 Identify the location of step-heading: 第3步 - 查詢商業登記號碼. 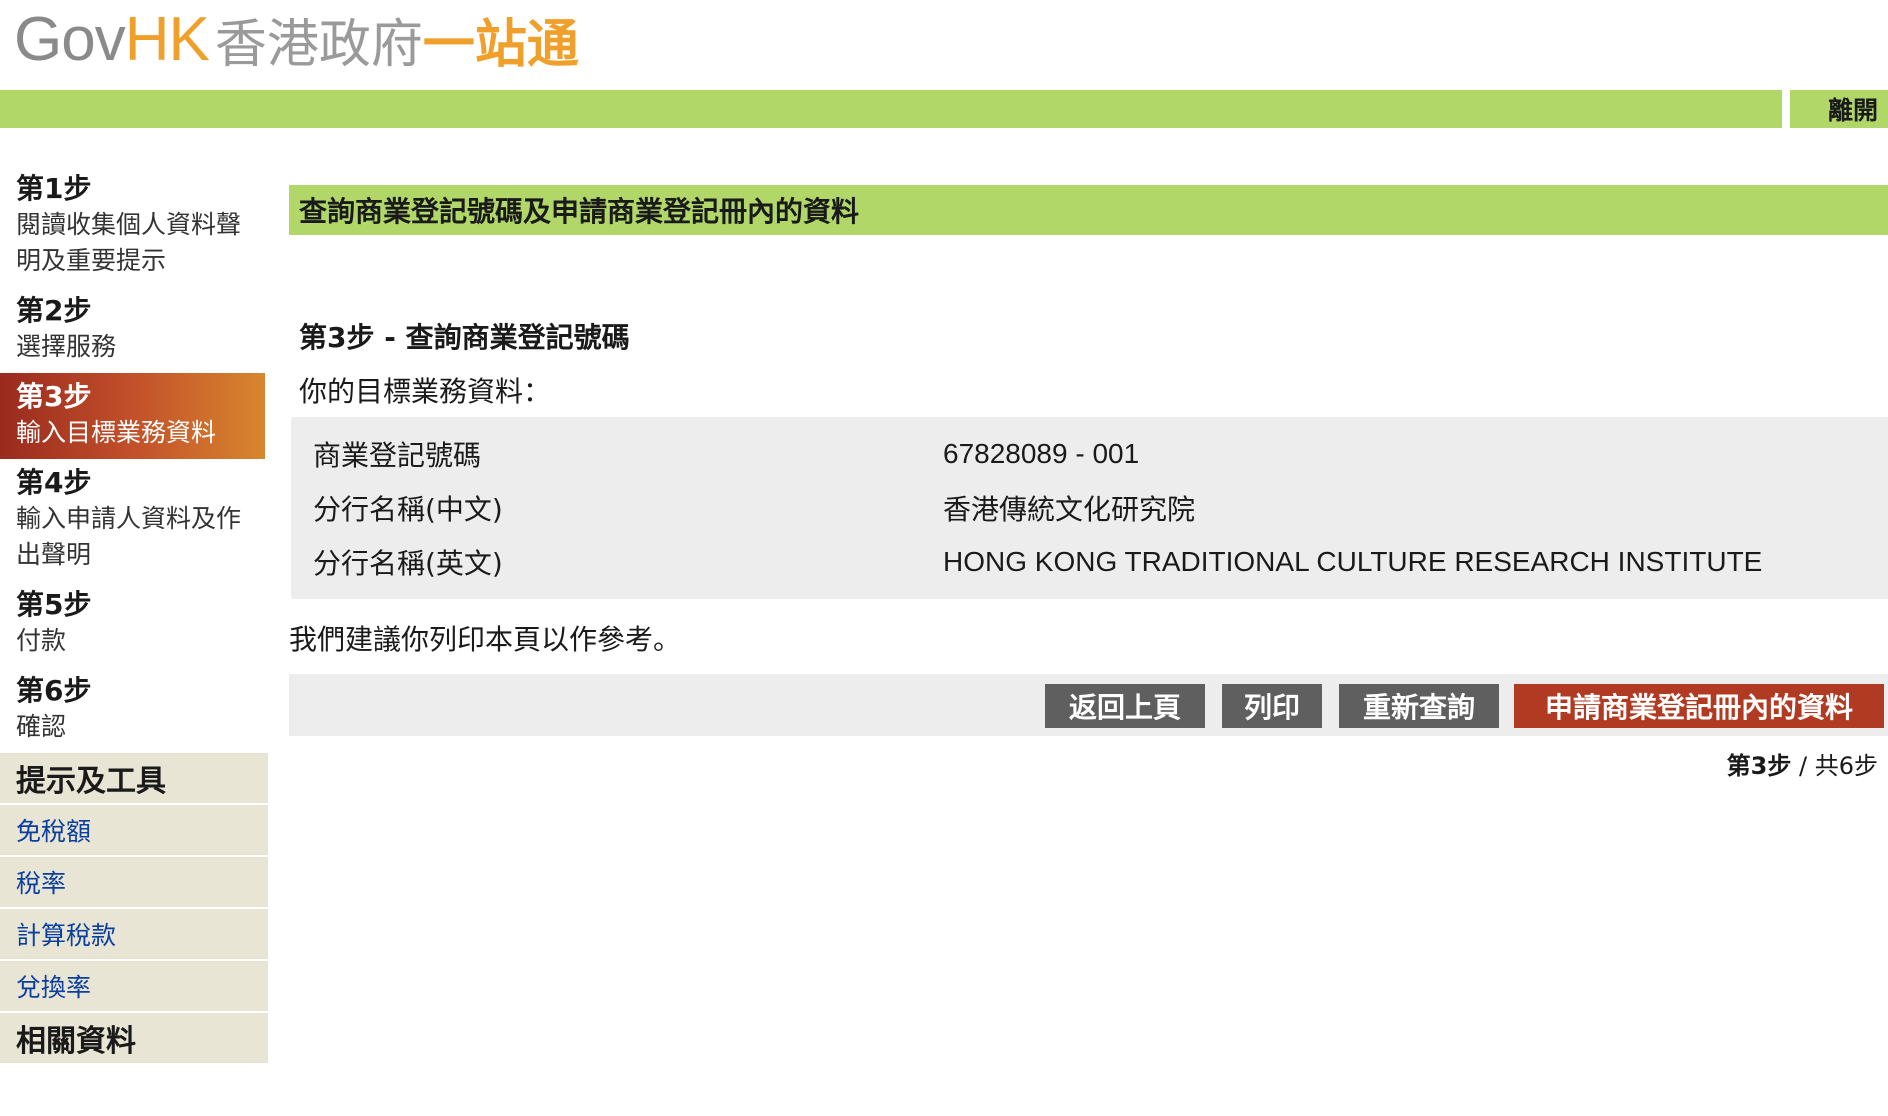
(464, 337).